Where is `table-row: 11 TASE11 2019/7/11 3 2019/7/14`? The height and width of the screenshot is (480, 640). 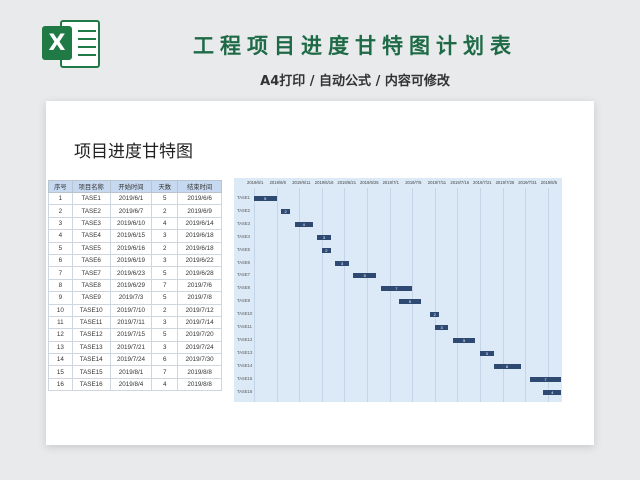 table-row: 11 TASE11 2019/7/11 3 2019/7/14 is located at coordinates (135, 322).